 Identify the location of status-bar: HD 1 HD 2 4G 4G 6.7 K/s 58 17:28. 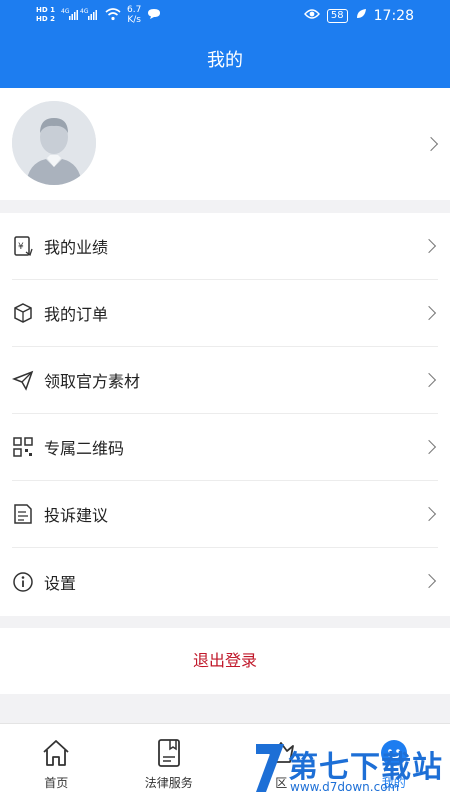
(225, 17).